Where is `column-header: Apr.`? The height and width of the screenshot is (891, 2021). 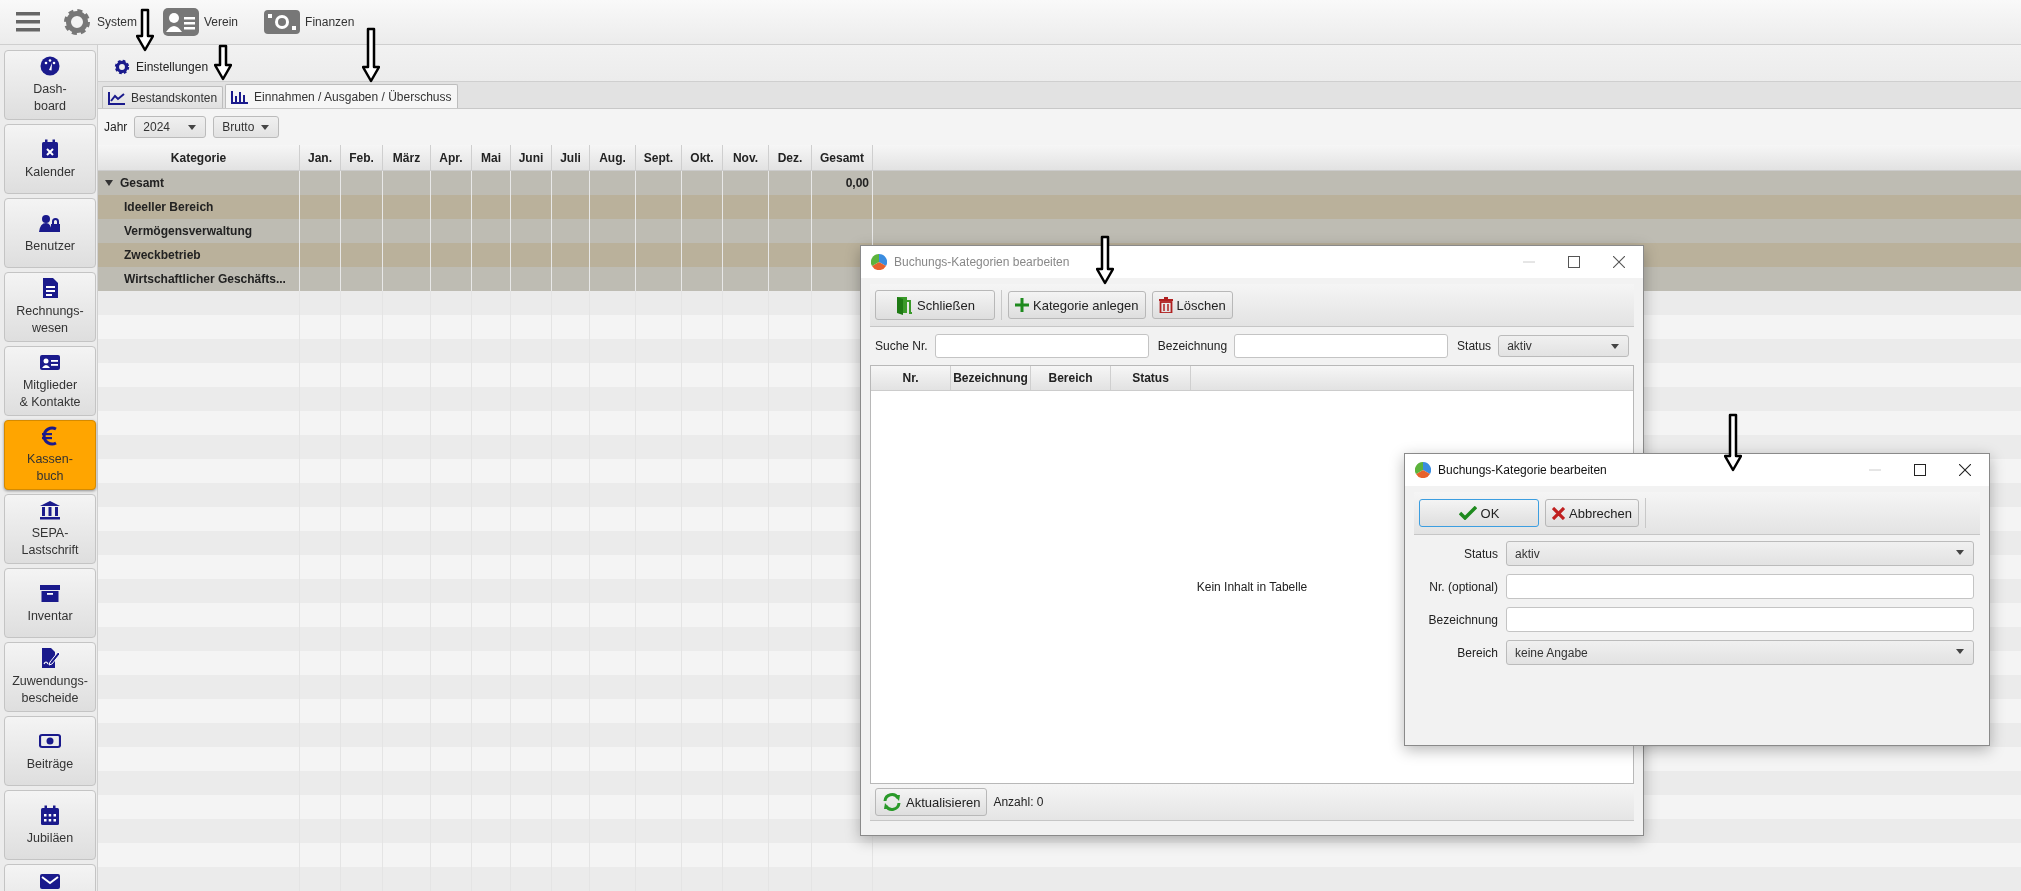 column-header: Apr. is located at coordinates (451, 157).